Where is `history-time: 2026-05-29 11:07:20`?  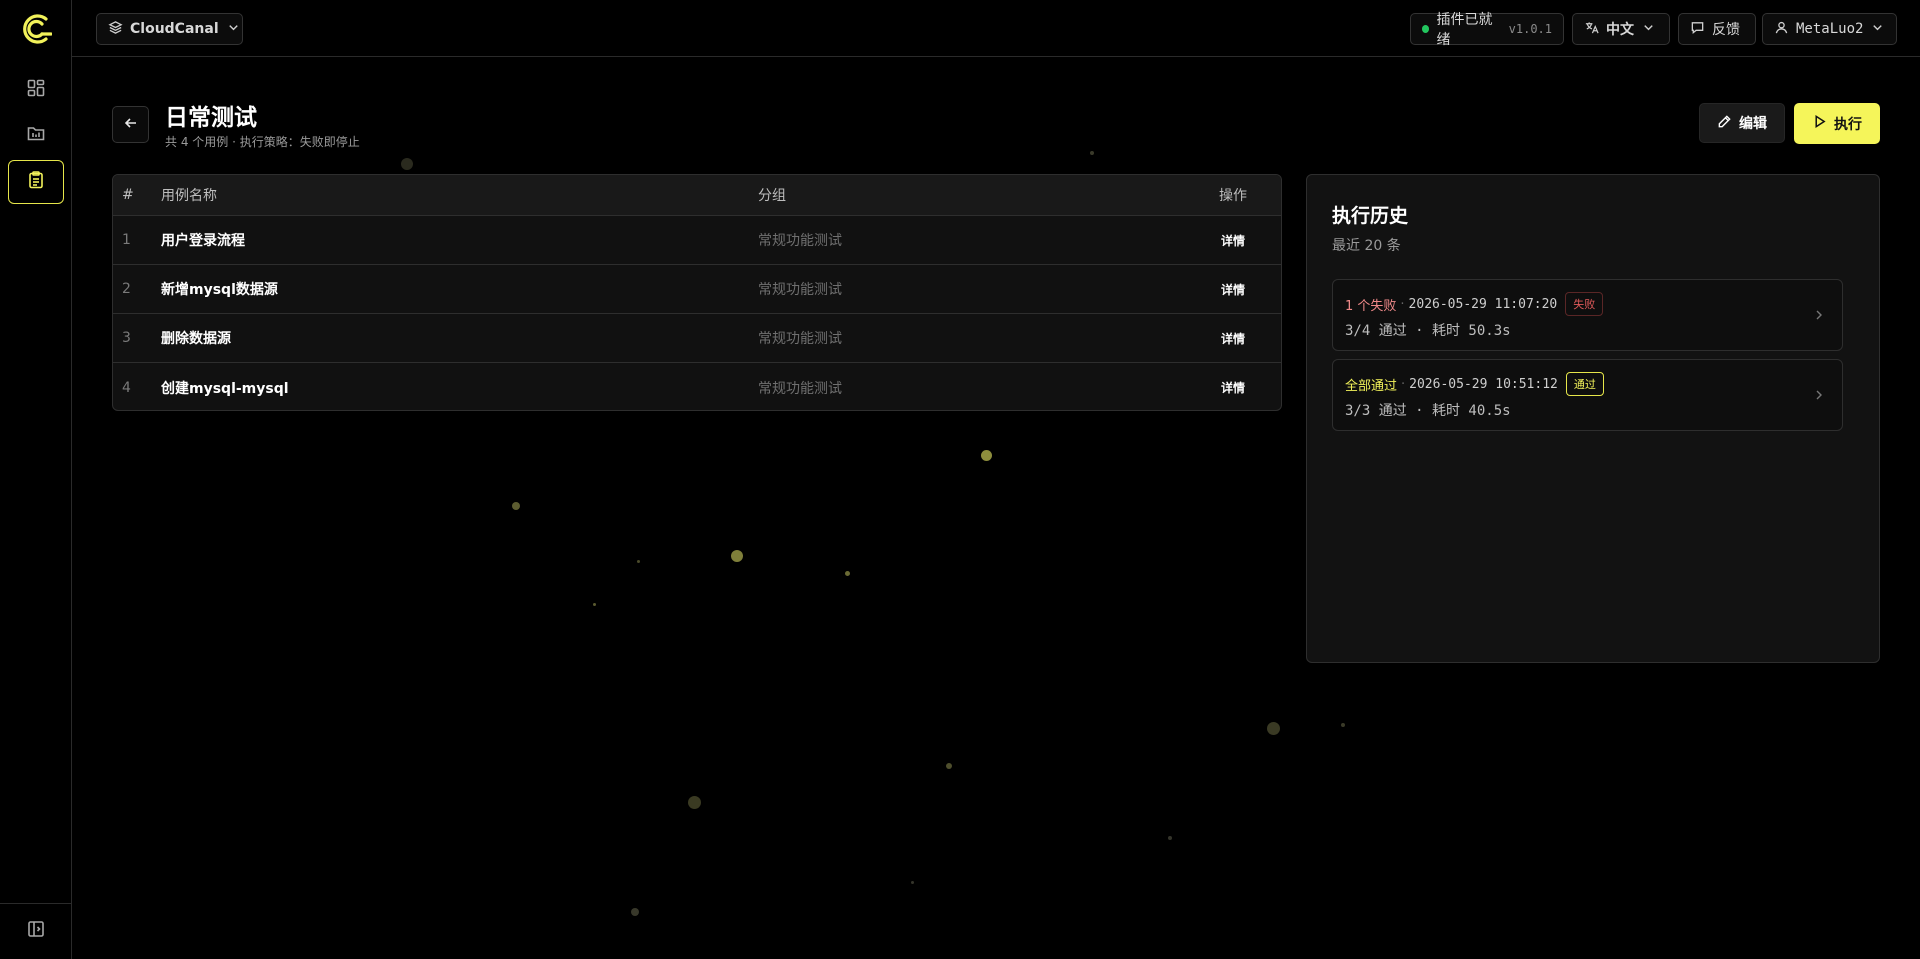 history-time: 2026-05-29 11:07:20 is located at coordinates (1483, 304).